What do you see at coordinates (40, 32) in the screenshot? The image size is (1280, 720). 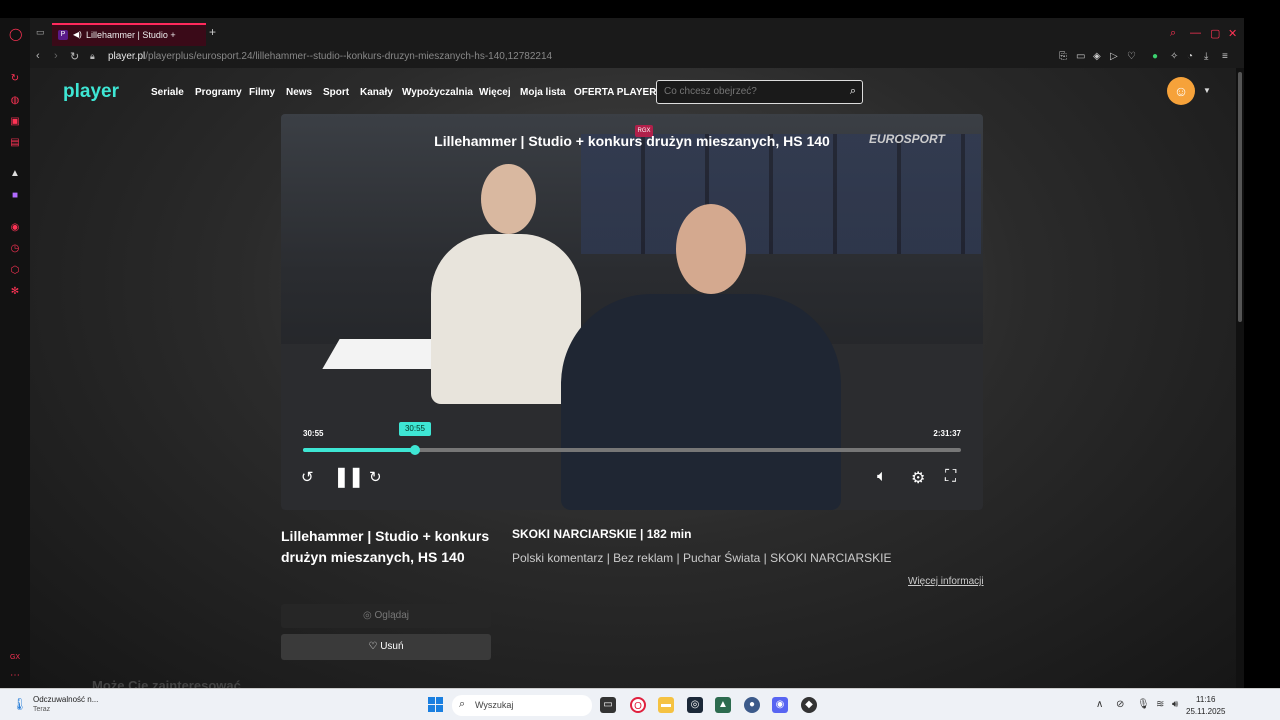 I see `tab-menu-icon: ▭` at bounding box center [40, 32].